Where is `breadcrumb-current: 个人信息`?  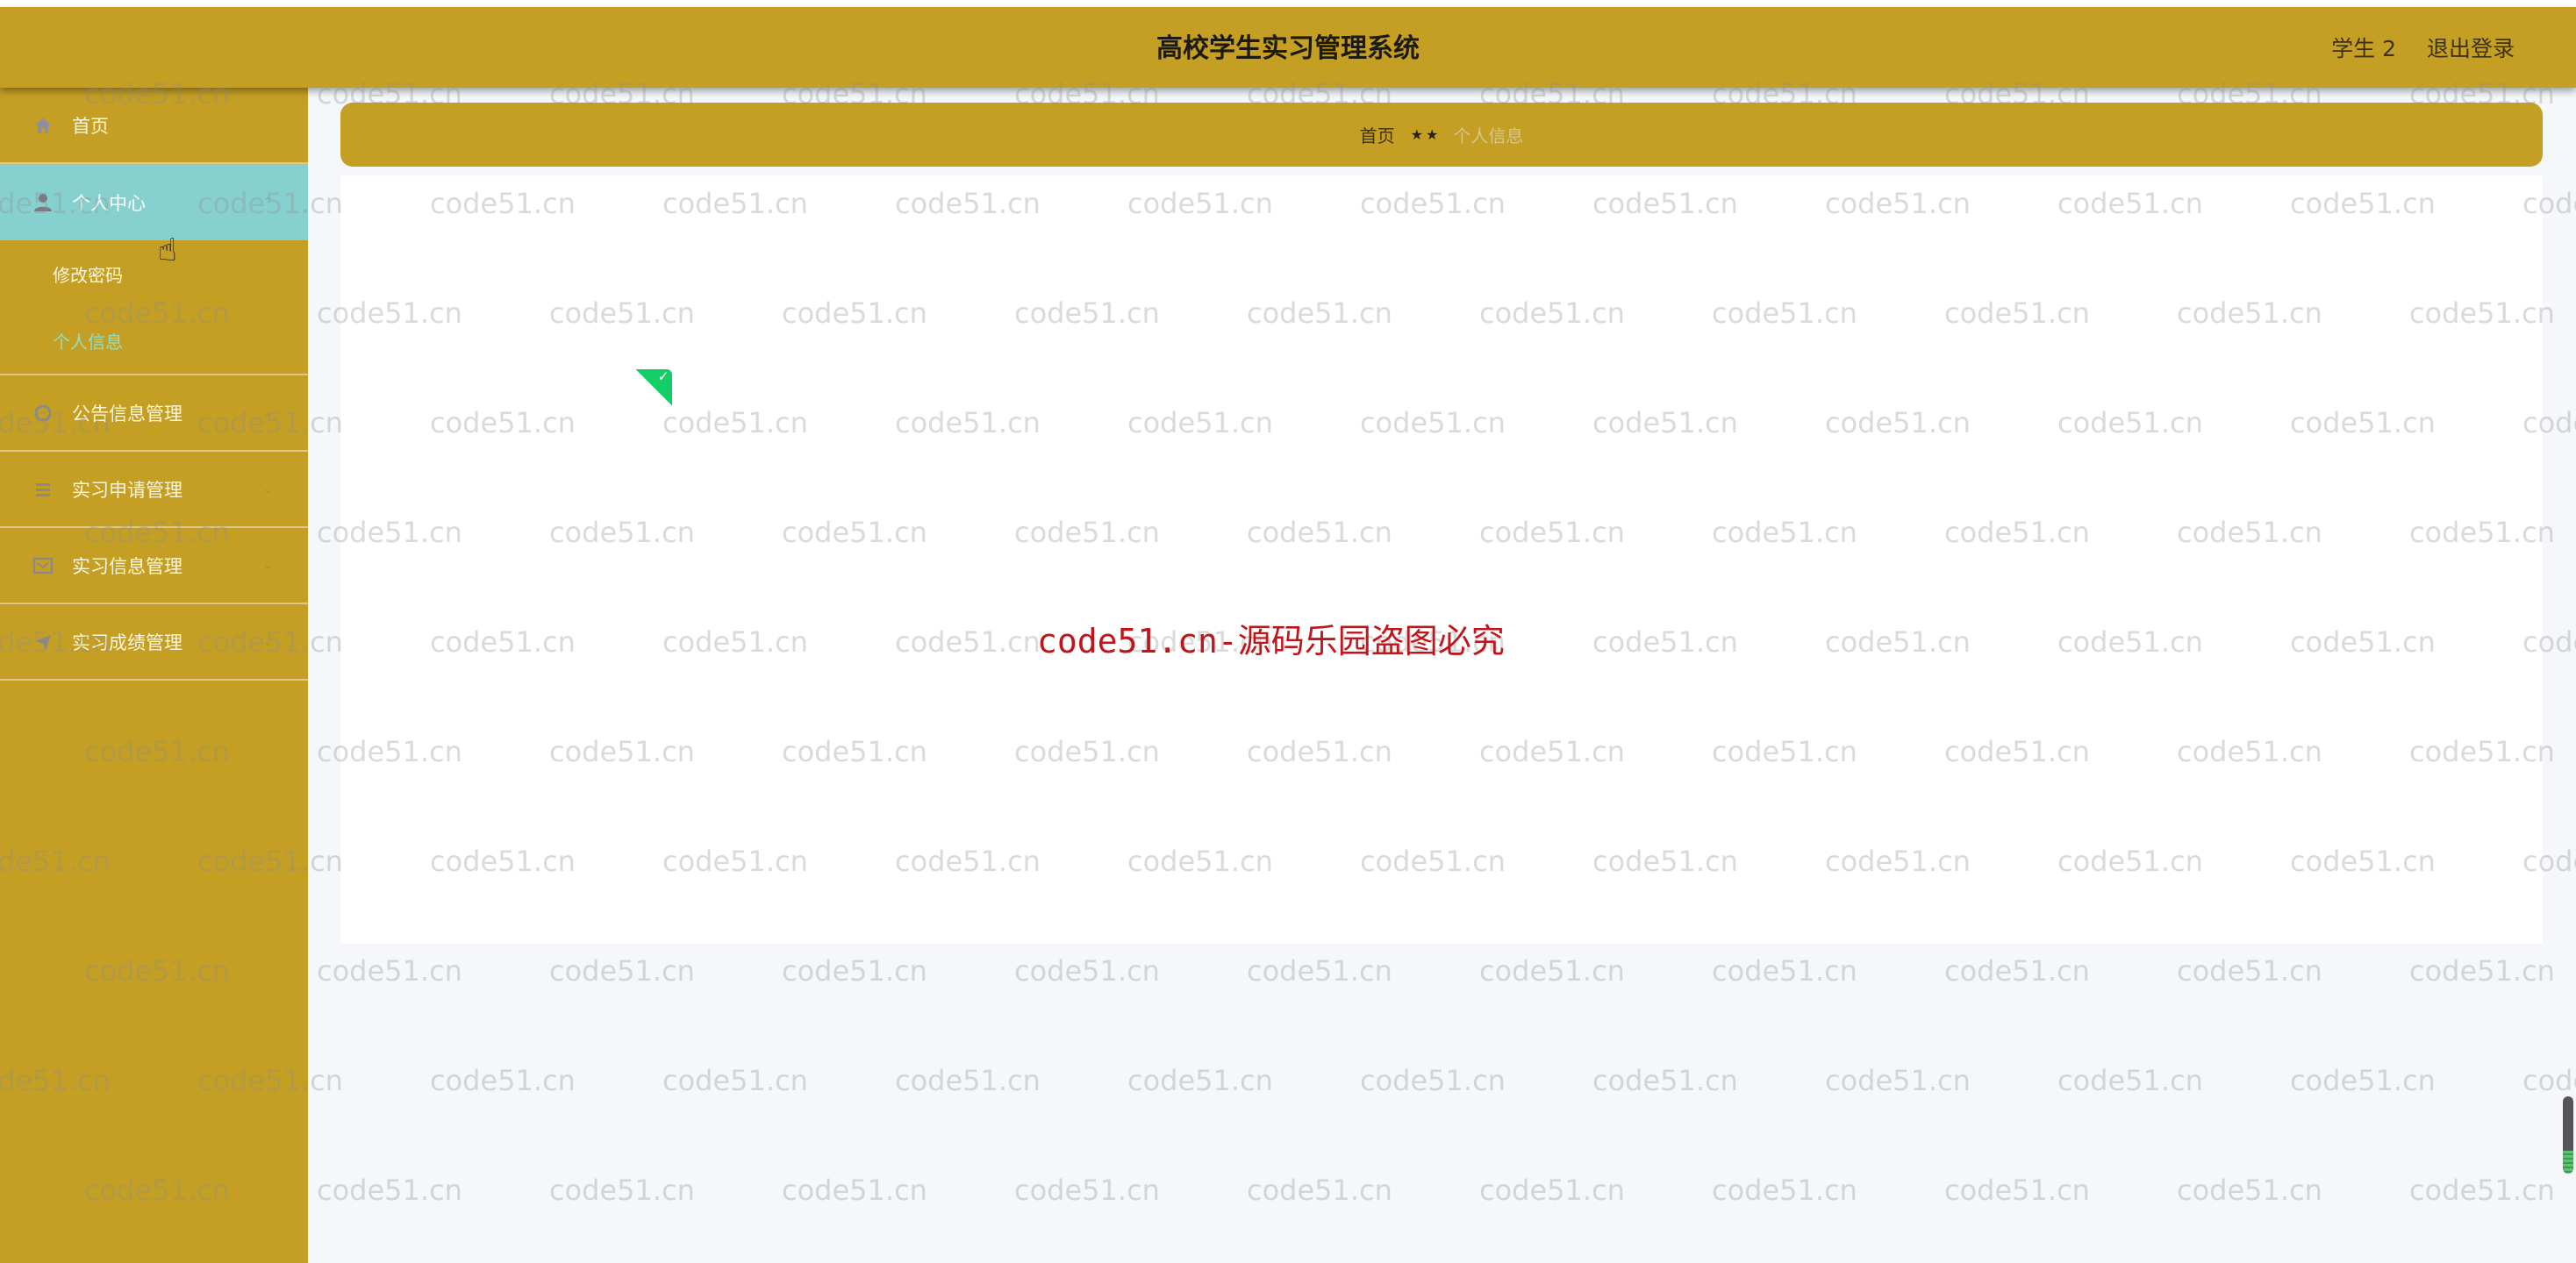 breadcrumb-current: 个人信息 is located at coordinates (1488, 135).